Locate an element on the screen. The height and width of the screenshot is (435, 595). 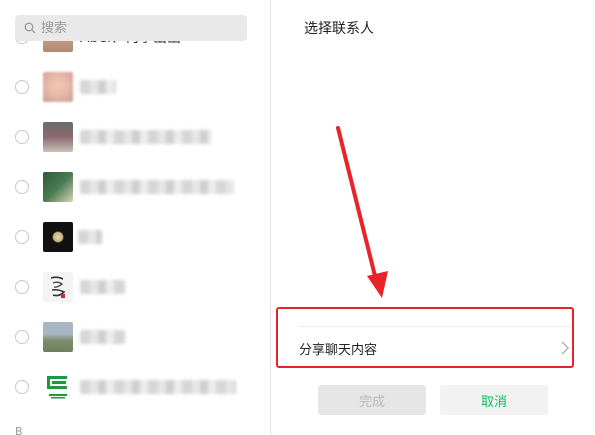
search-box is located at coordinates (131, 28).